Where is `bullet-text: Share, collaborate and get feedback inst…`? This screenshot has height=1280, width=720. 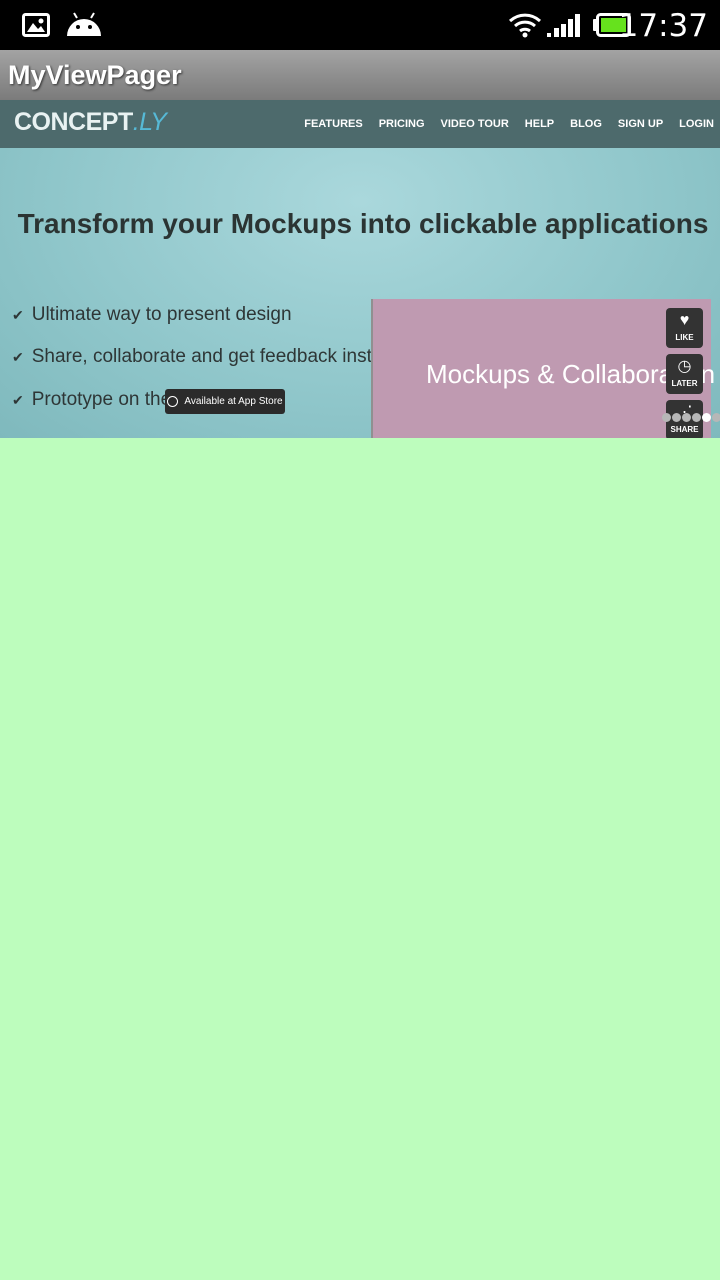 bullet-text: Share, collaborate and get feedback inst… is located at coordinates (223, 356).